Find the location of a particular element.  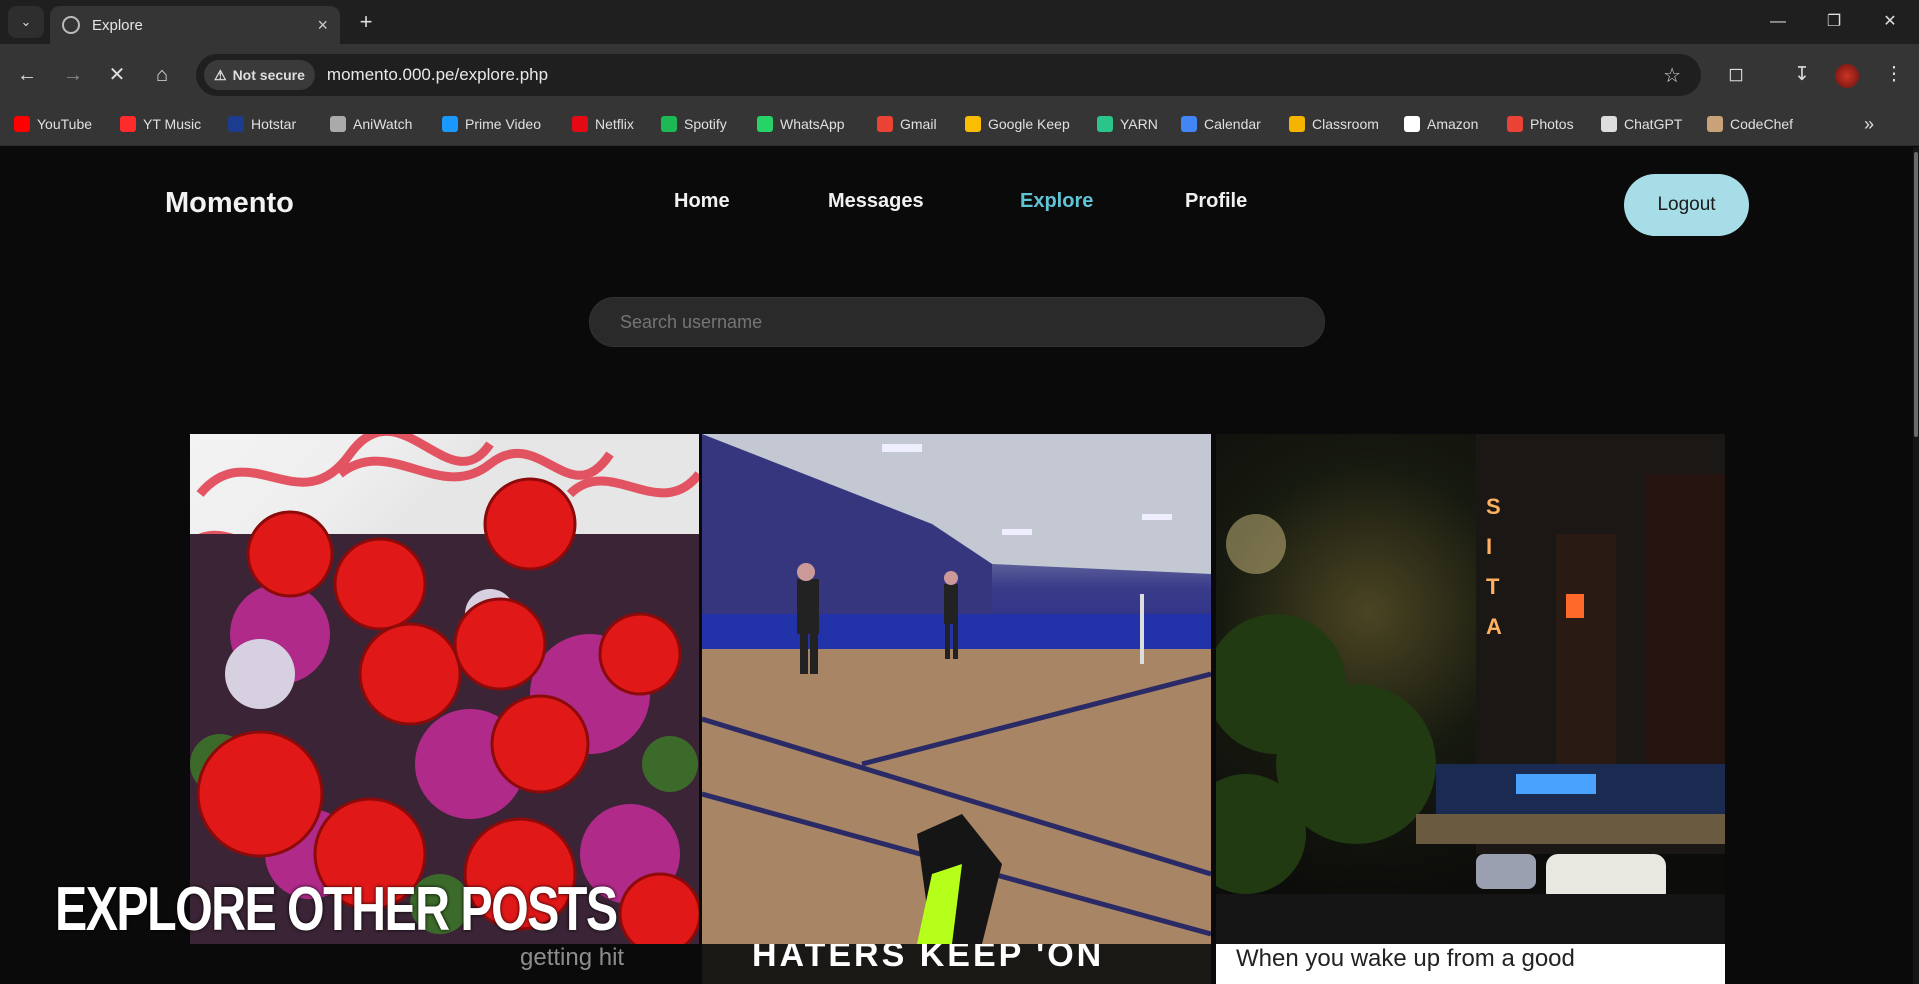

close-window-icon: ✕ is located at coordinates (1890, 22).